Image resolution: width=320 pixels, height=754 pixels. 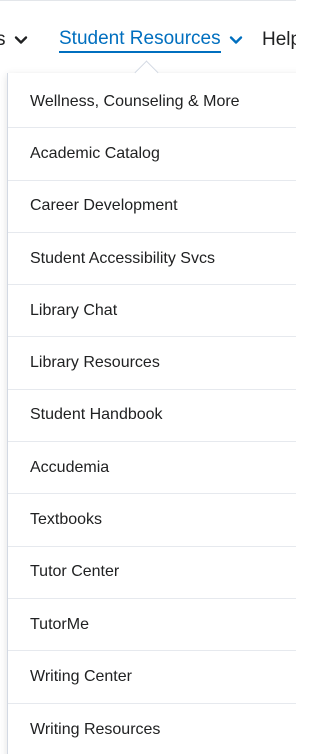 I want to click on menu-item-label: Student Handbook, so click(x=96, y=415).